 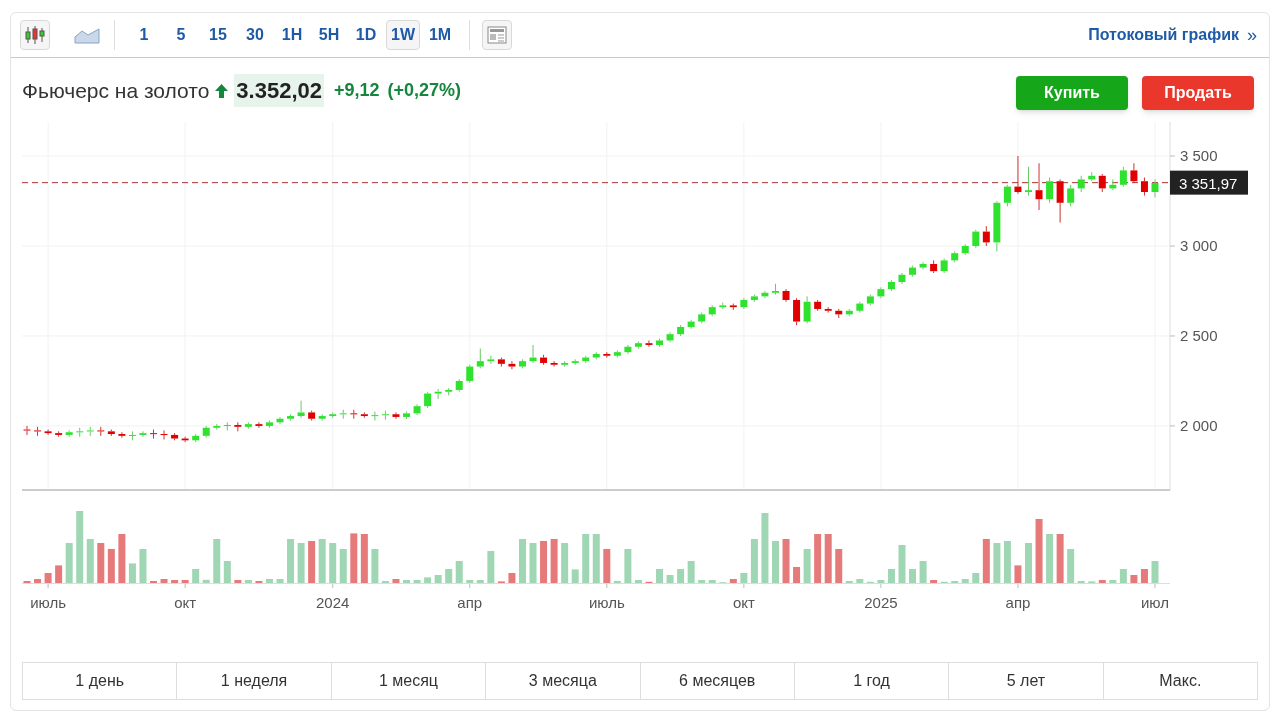 What do you see at coordinates (279, 90) in the screenshot?
I see `last-price: 3.352,02` at bounding box center [279, 90].